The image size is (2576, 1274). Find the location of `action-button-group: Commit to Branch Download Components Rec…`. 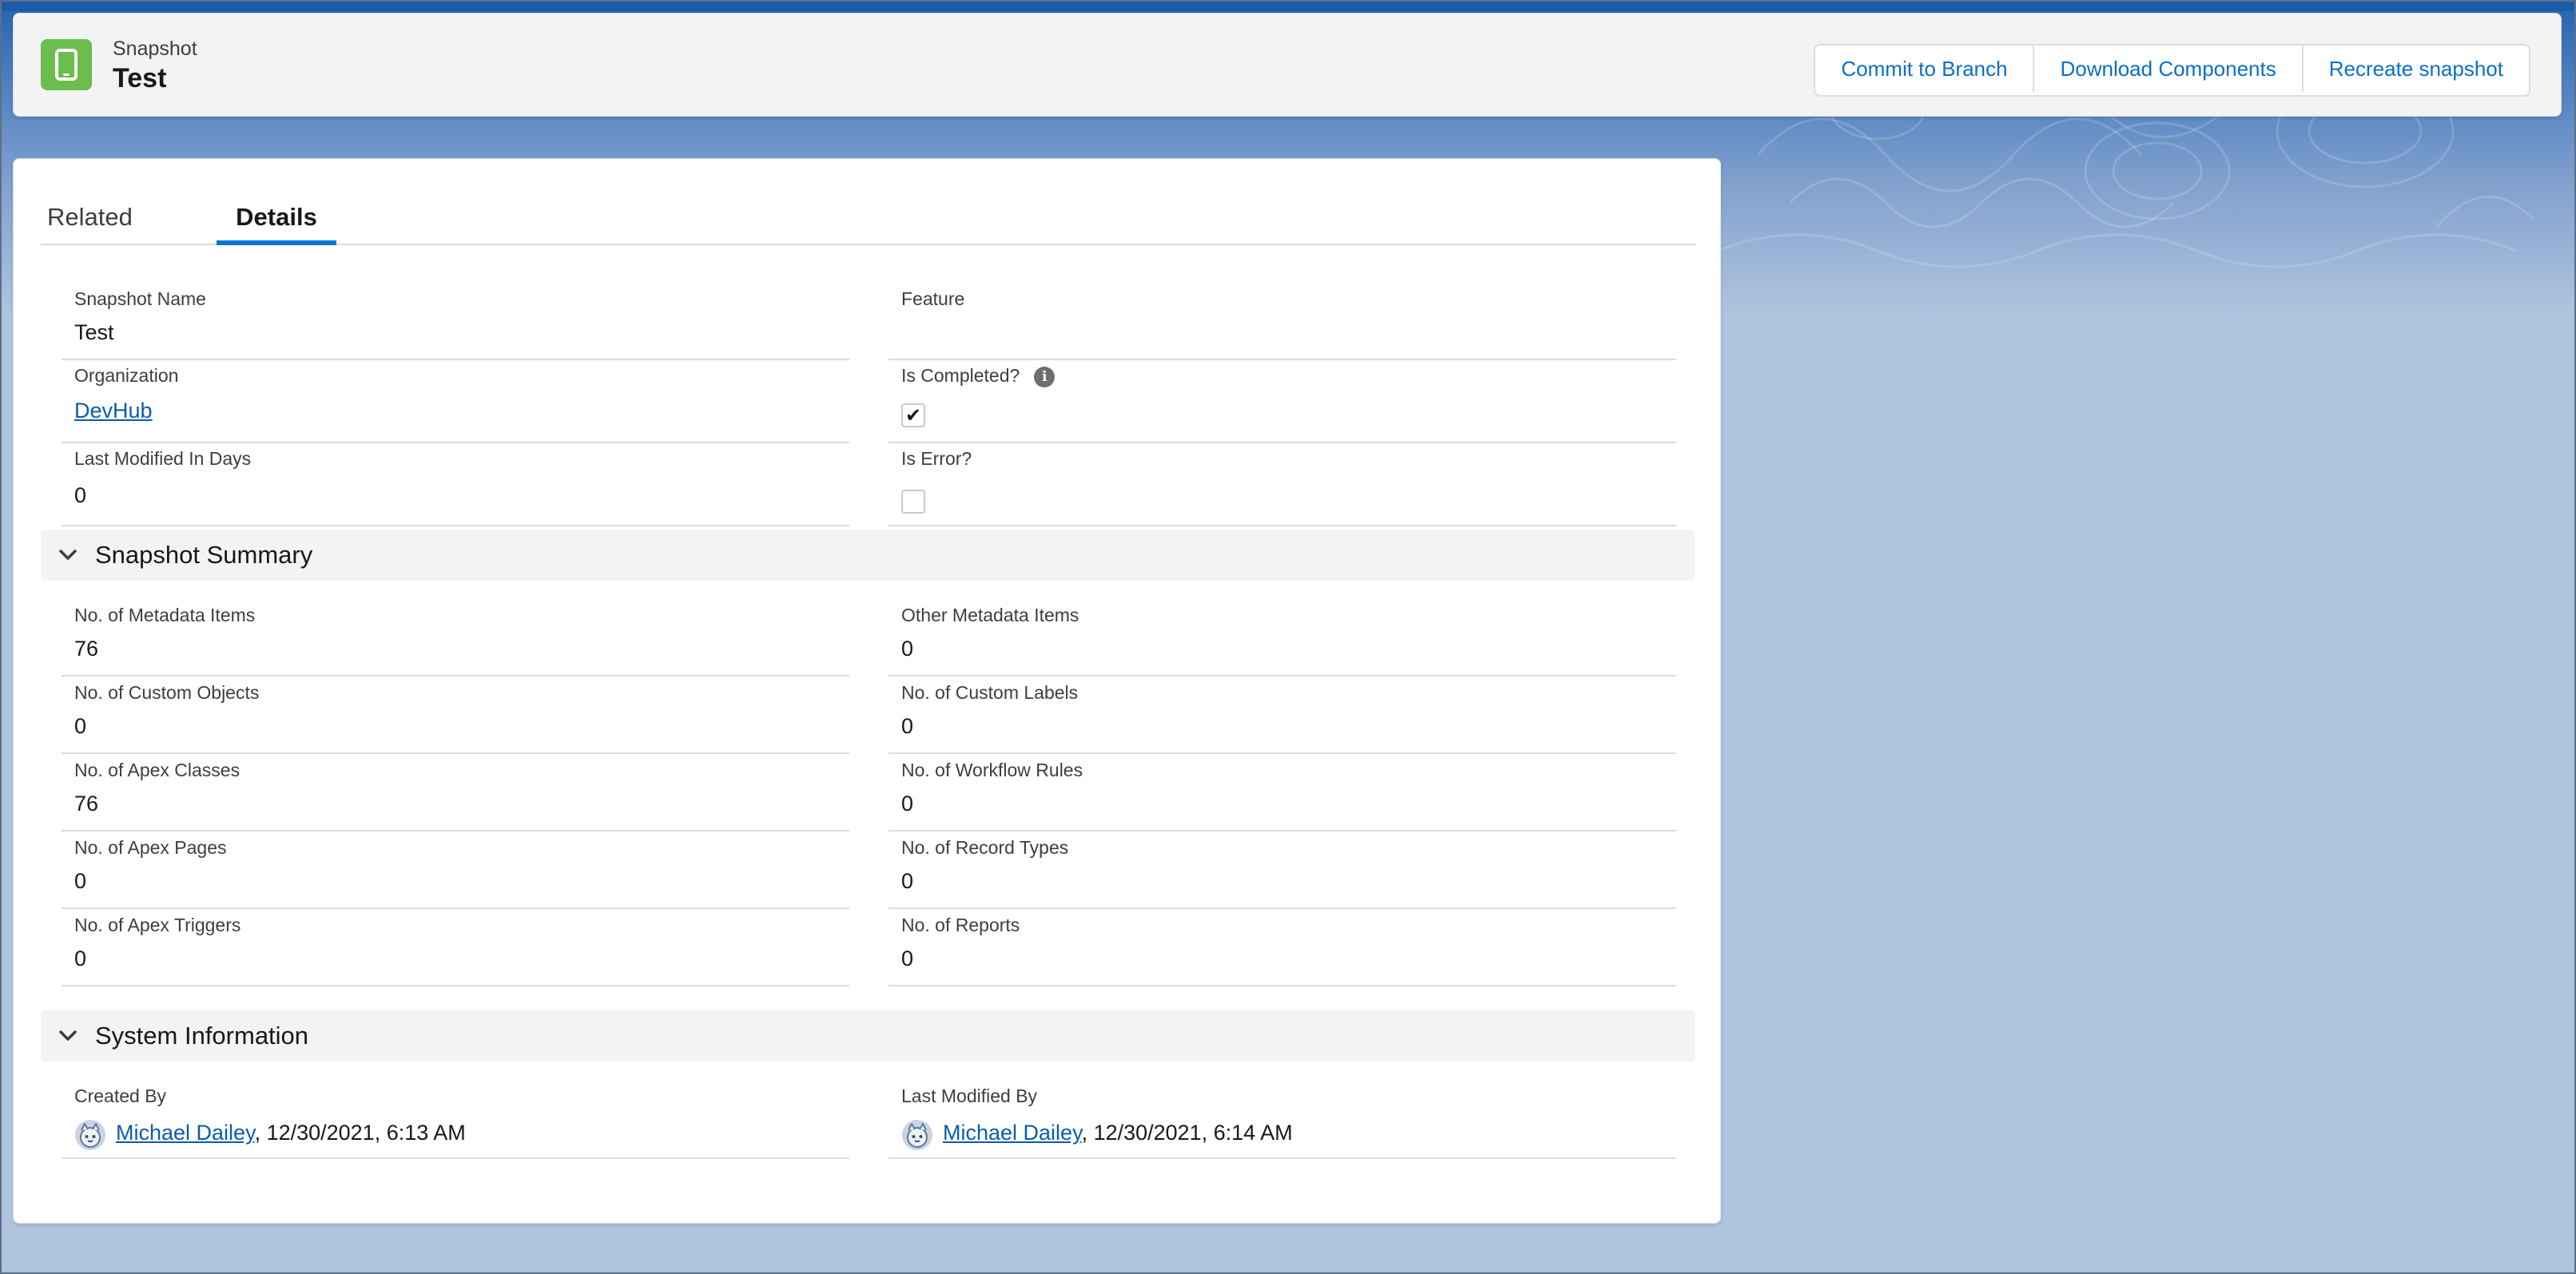

action-button-group: Commit to Branch Download Components Rec… is located at coordinates (2172, 70).